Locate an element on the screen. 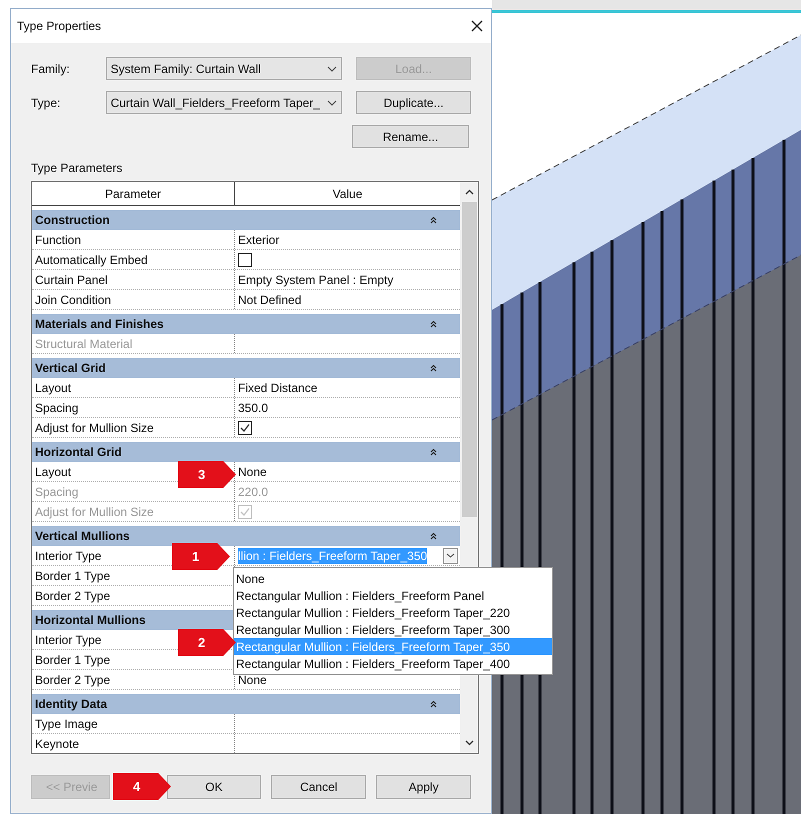 The image size is (801, 814). field-label: Family: is located at coordinates (51, 69).